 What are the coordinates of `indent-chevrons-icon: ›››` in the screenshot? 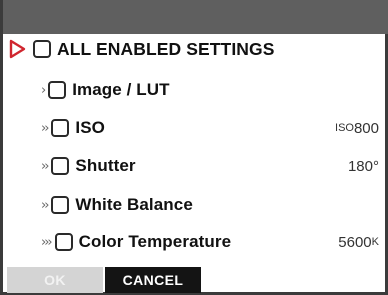 It's located at (47, 242).